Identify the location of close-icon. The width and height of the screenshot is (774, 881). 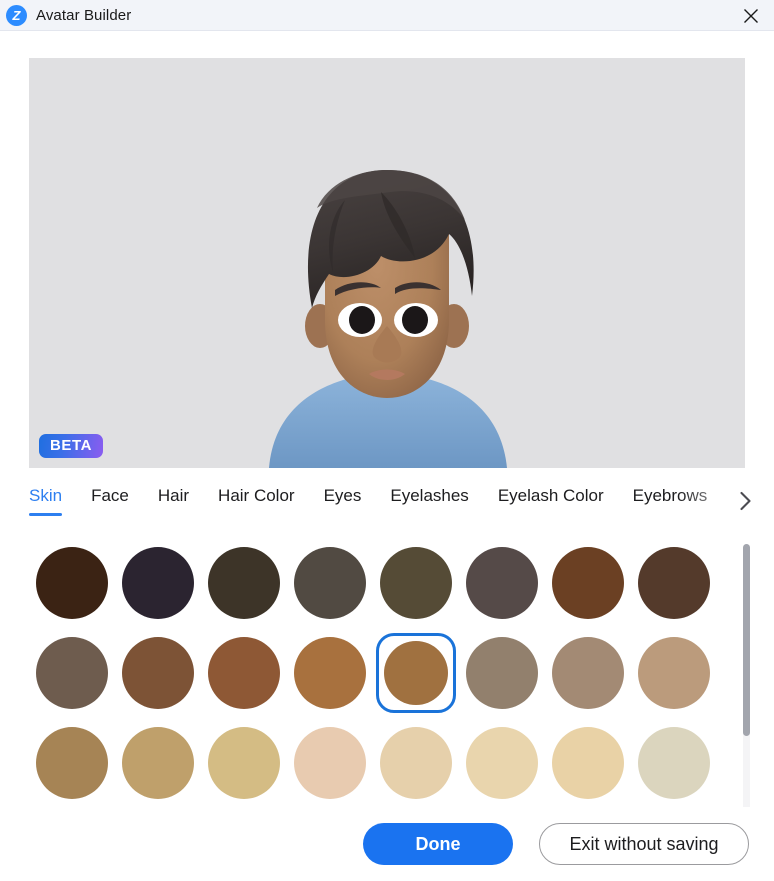
(751, 15).